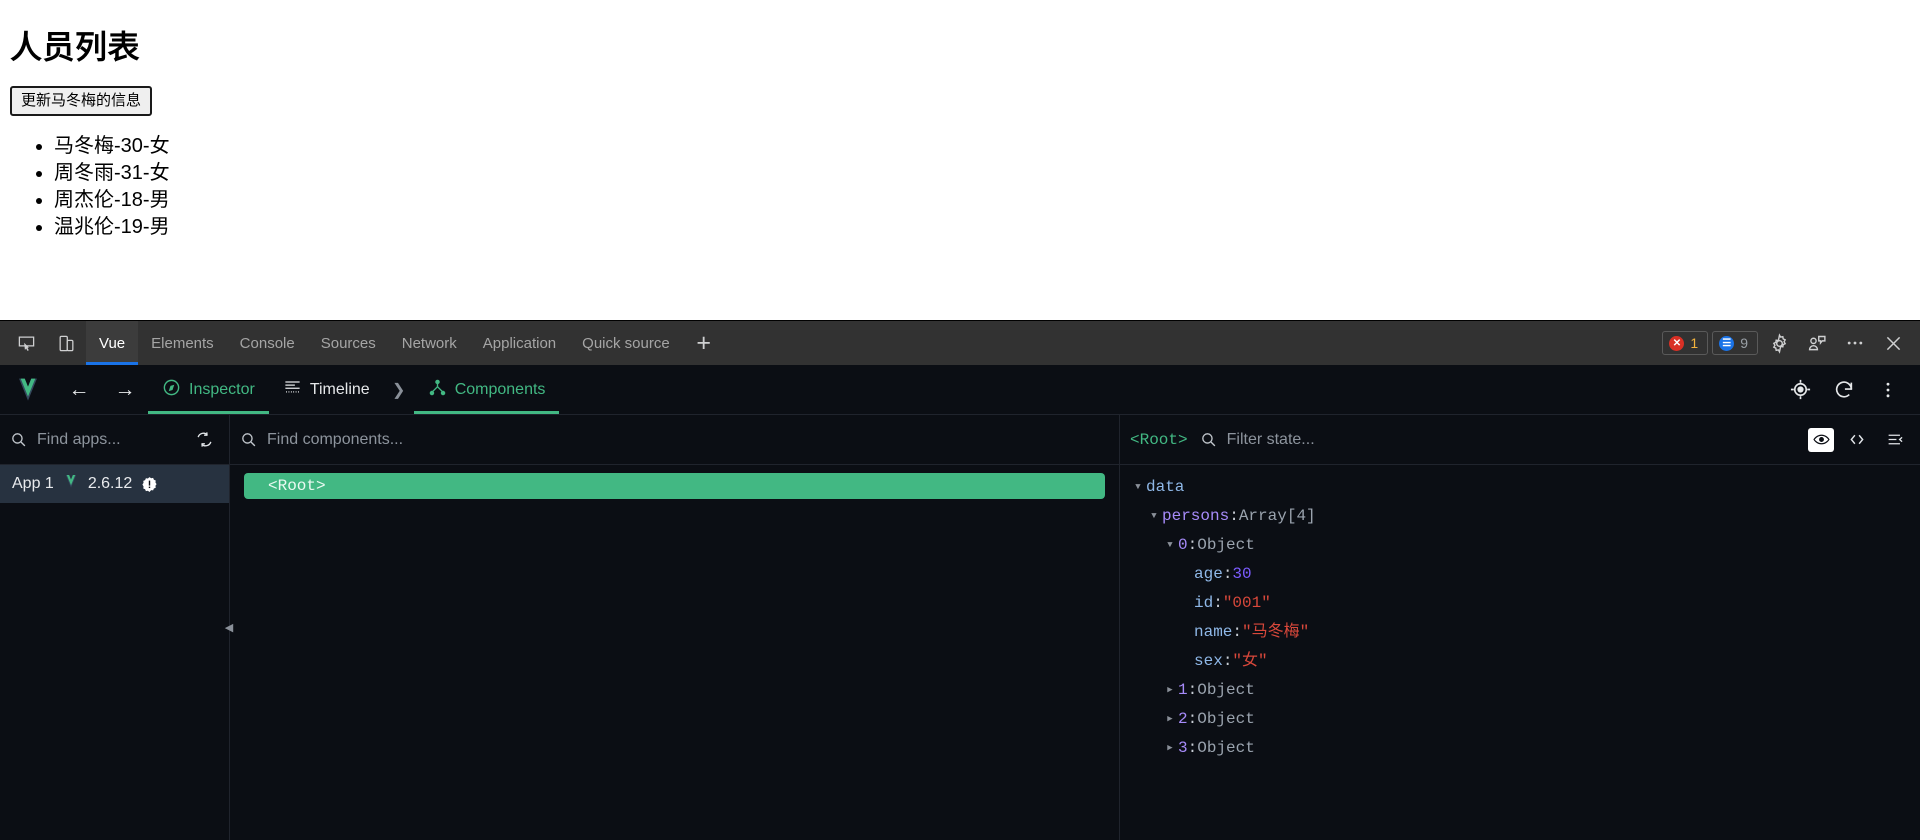 Image resolution: width=1920 pixels, height=840 pixels. Describe the element at coordinates (1183, 690) in the screenshot. I see `state-key: 1` at that location.